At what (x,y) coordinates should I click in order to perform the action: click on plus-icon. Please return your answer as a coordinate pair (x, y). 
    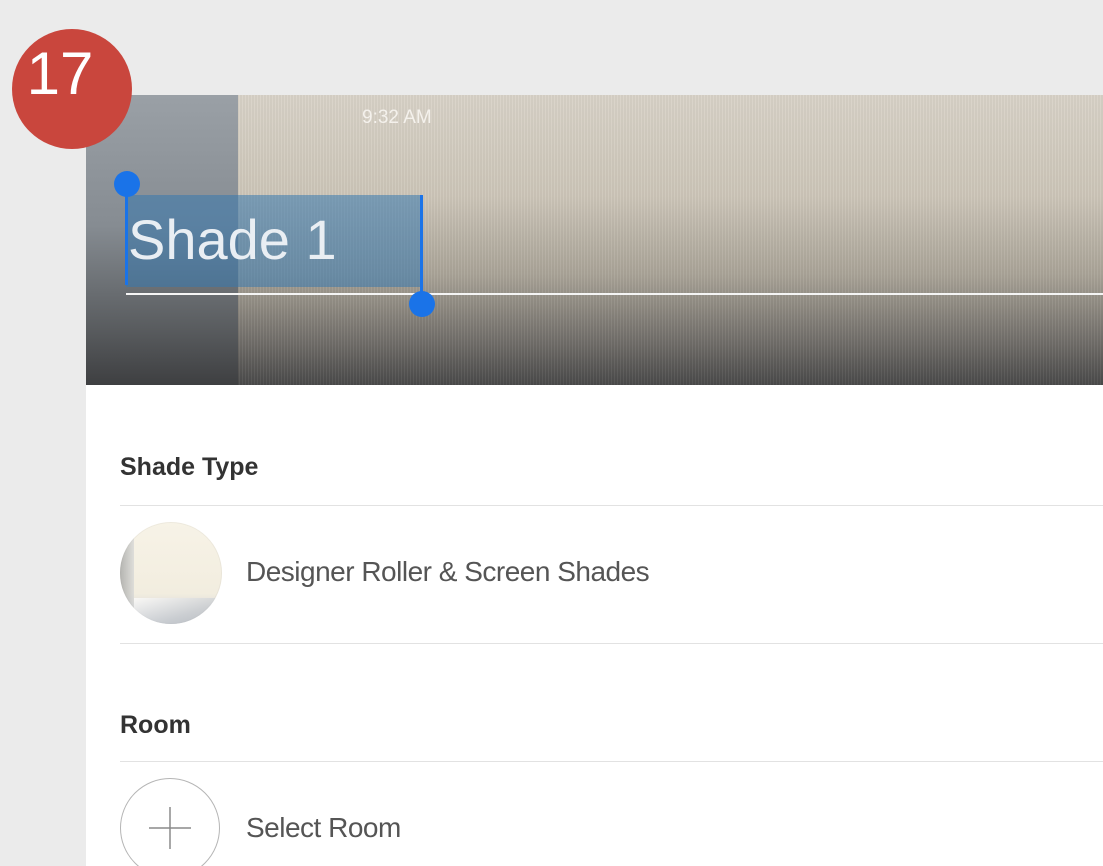
    Looking at the image, I should click on (170, 828).